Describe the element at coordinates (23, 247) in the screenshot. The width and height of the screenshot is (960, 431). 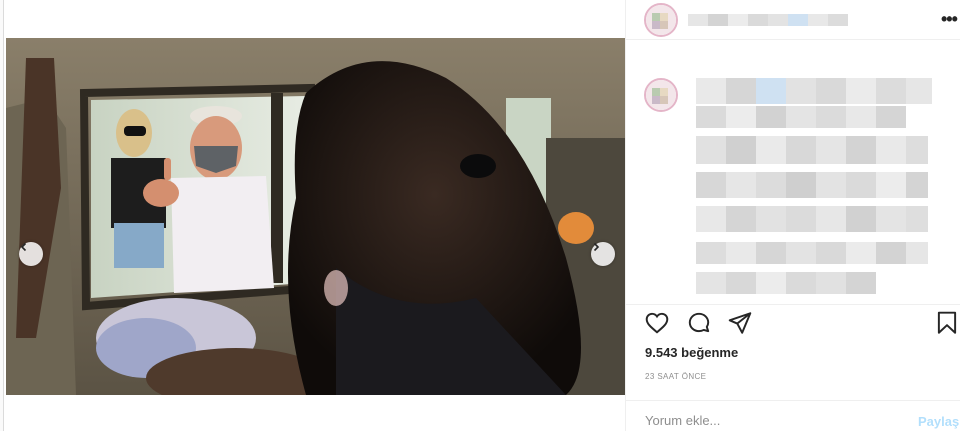
I see `chevron-left-icon` at that location.